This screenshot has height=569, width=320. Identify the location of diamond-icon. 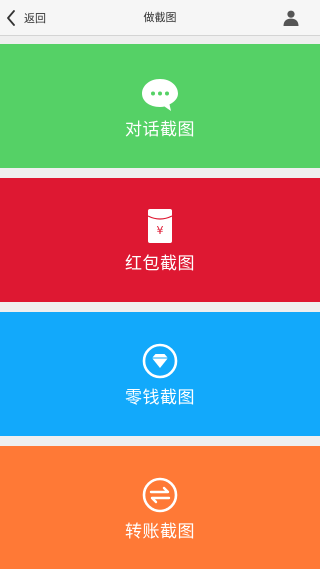
(160, 363).